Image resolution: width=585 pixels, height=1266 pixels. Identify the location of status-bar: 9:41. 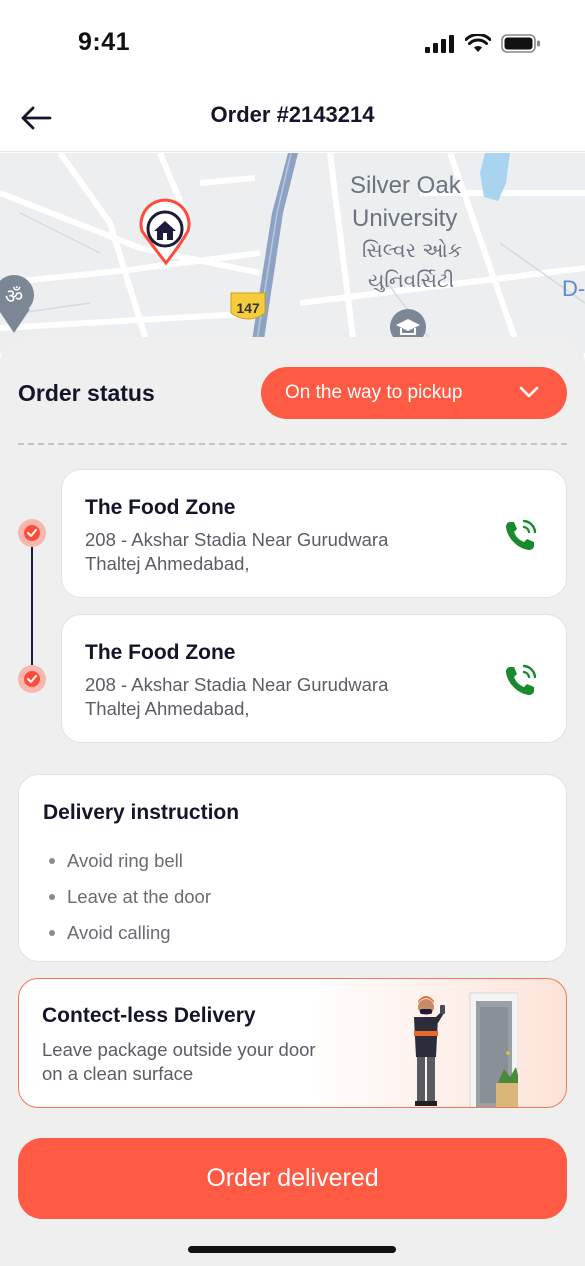
(292, 44).